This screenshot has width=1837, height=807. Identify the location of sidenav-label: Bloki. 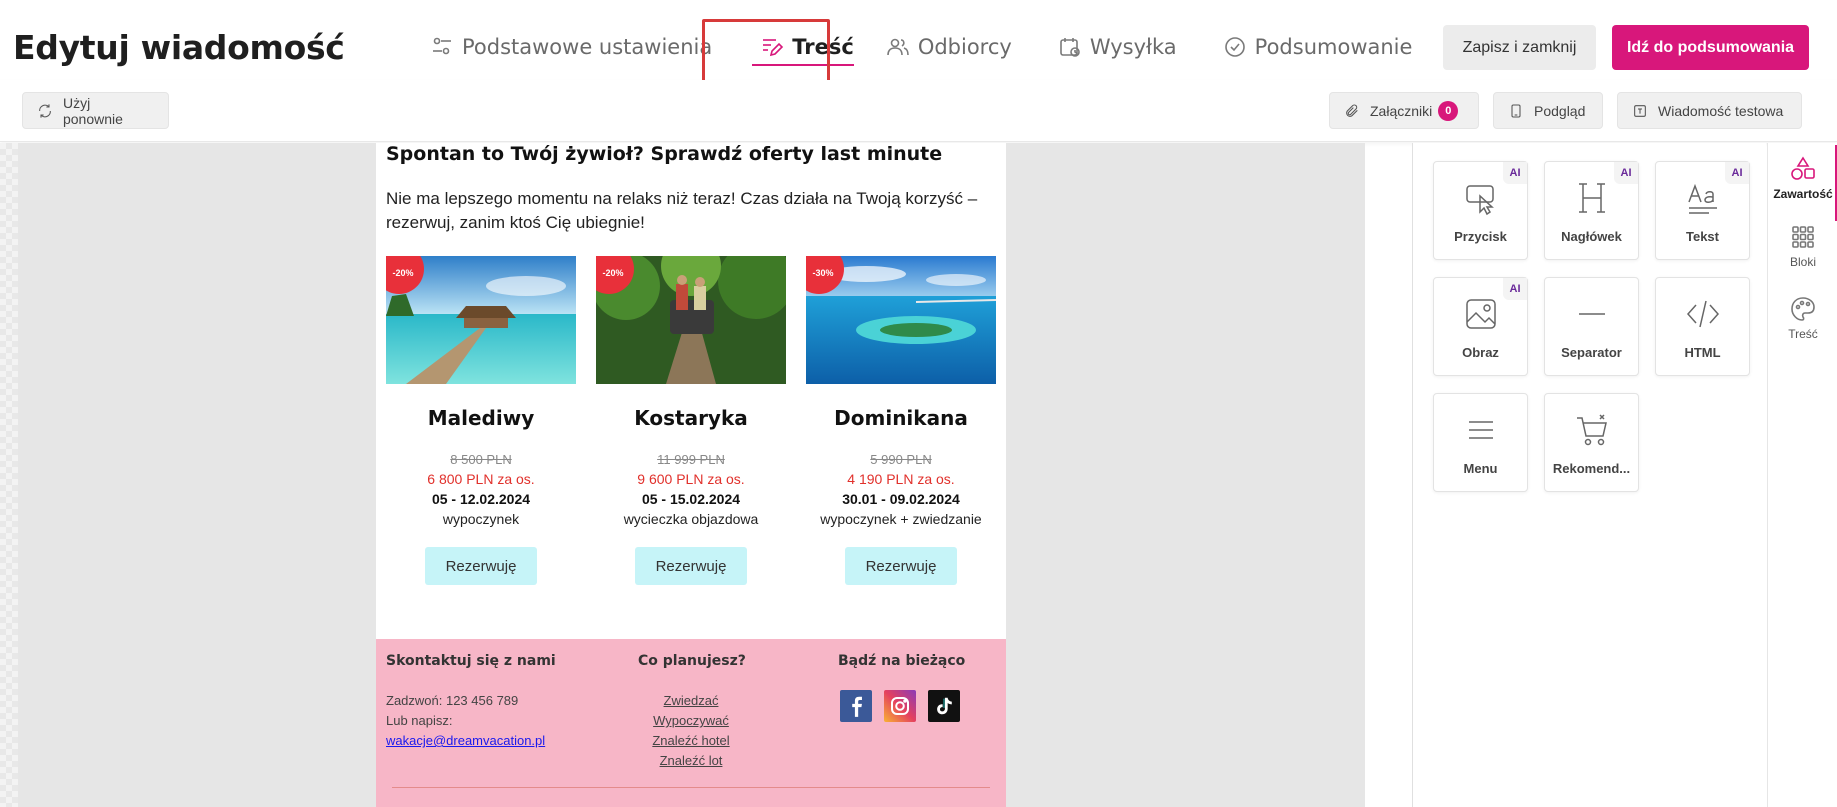
(1802, 262).